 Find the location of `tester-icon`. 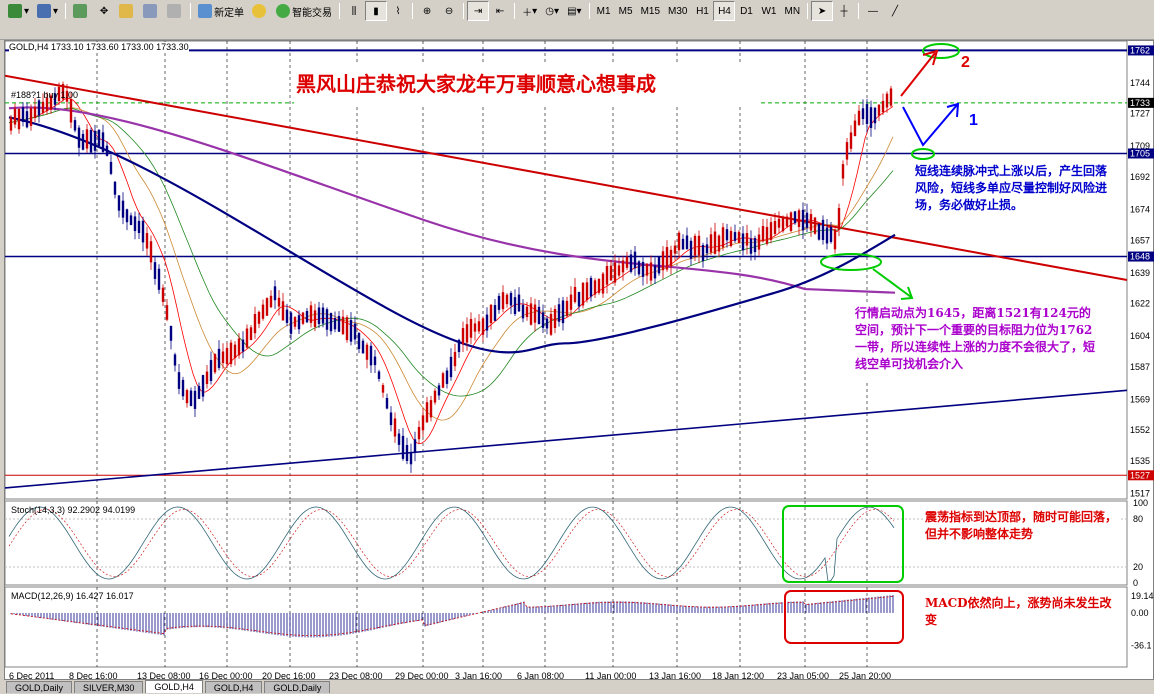

tester-icon is located at coordinates (174, 11).